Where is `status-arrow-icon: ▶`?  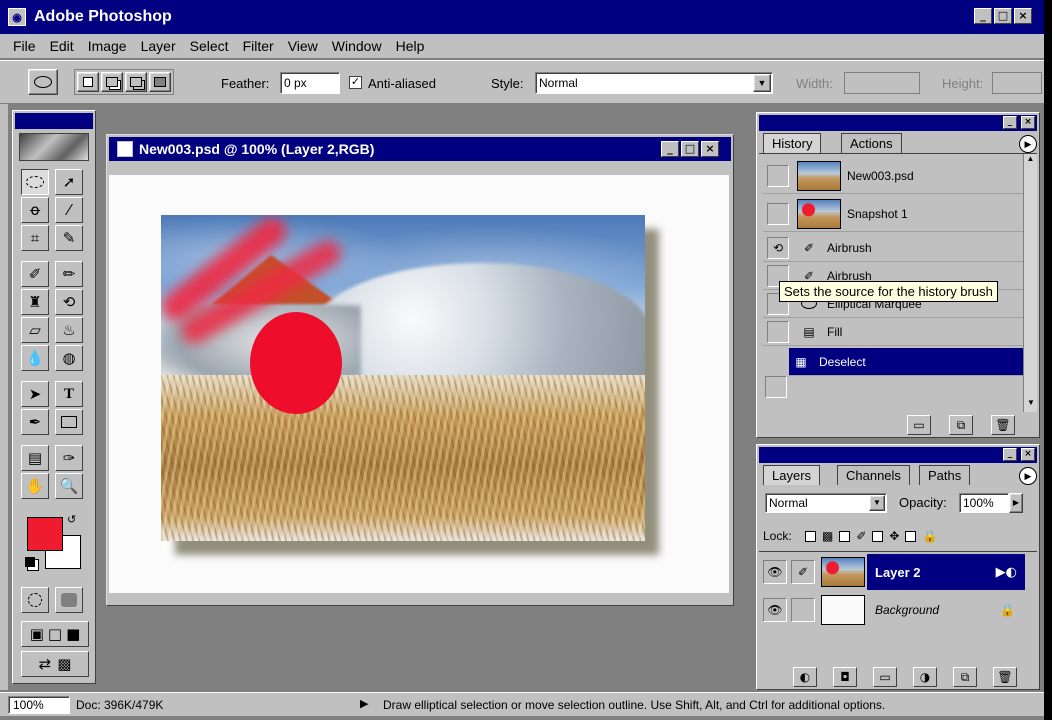
status-arrow-icon: ▶ is located at coordinates (364, 703).